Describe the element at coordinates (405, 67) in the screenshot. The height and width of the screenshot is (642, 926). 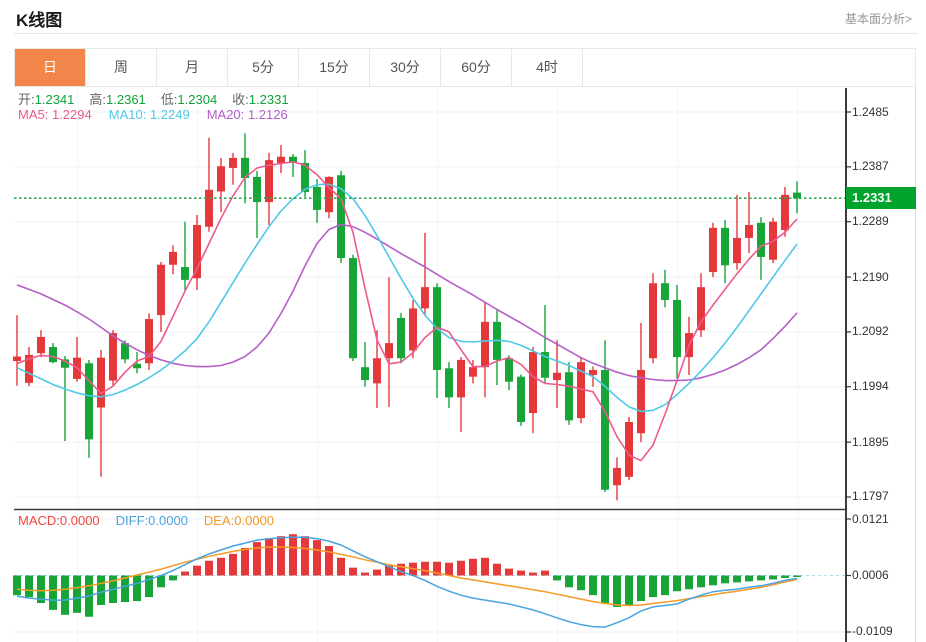
I see `tab-30min: 30分` at that location.